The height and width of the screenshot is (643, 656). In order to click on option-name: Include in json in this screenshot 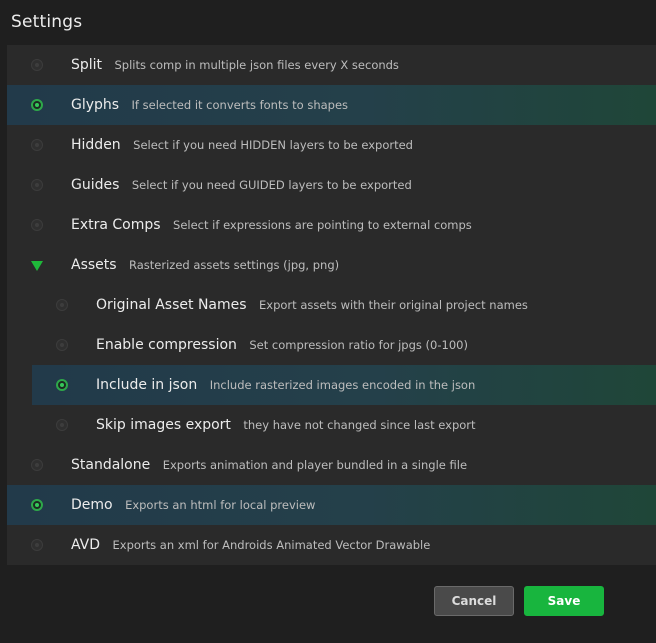, I will do `click(147, 385)`.